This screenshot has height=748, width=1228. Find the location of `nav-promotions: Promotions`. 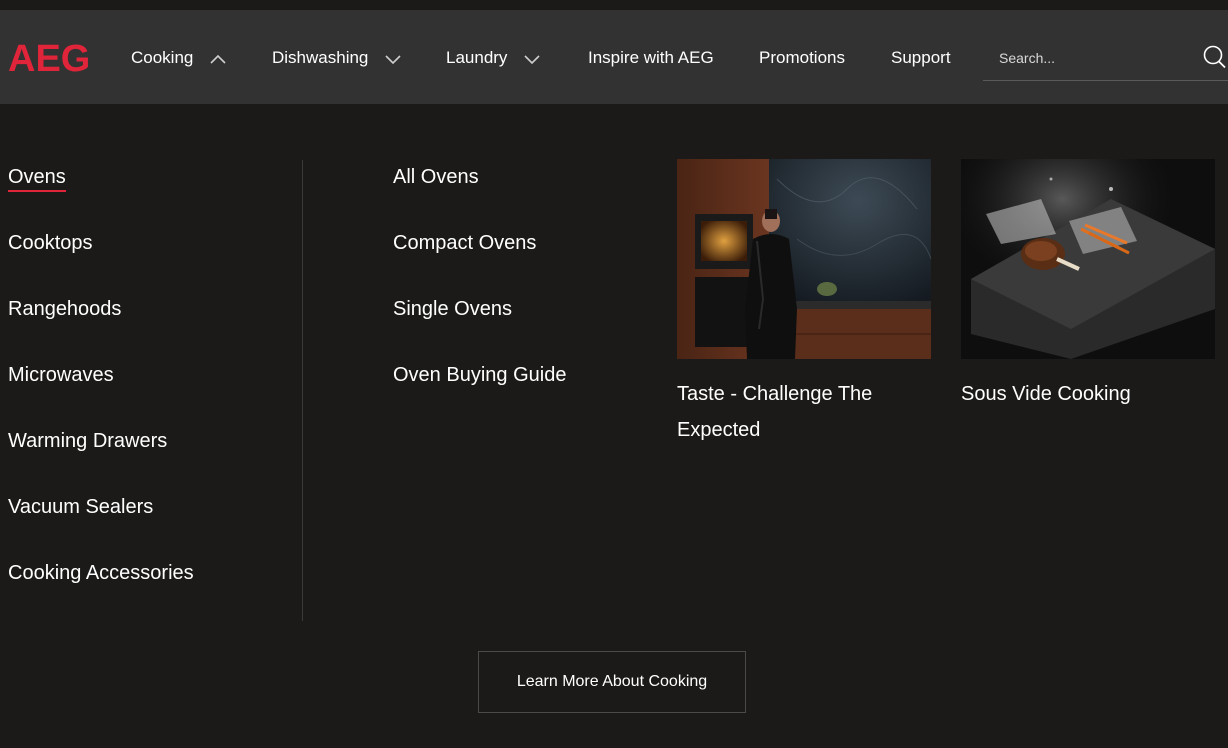

nav-promotions: Promotions is located at coordinates (802, 58).